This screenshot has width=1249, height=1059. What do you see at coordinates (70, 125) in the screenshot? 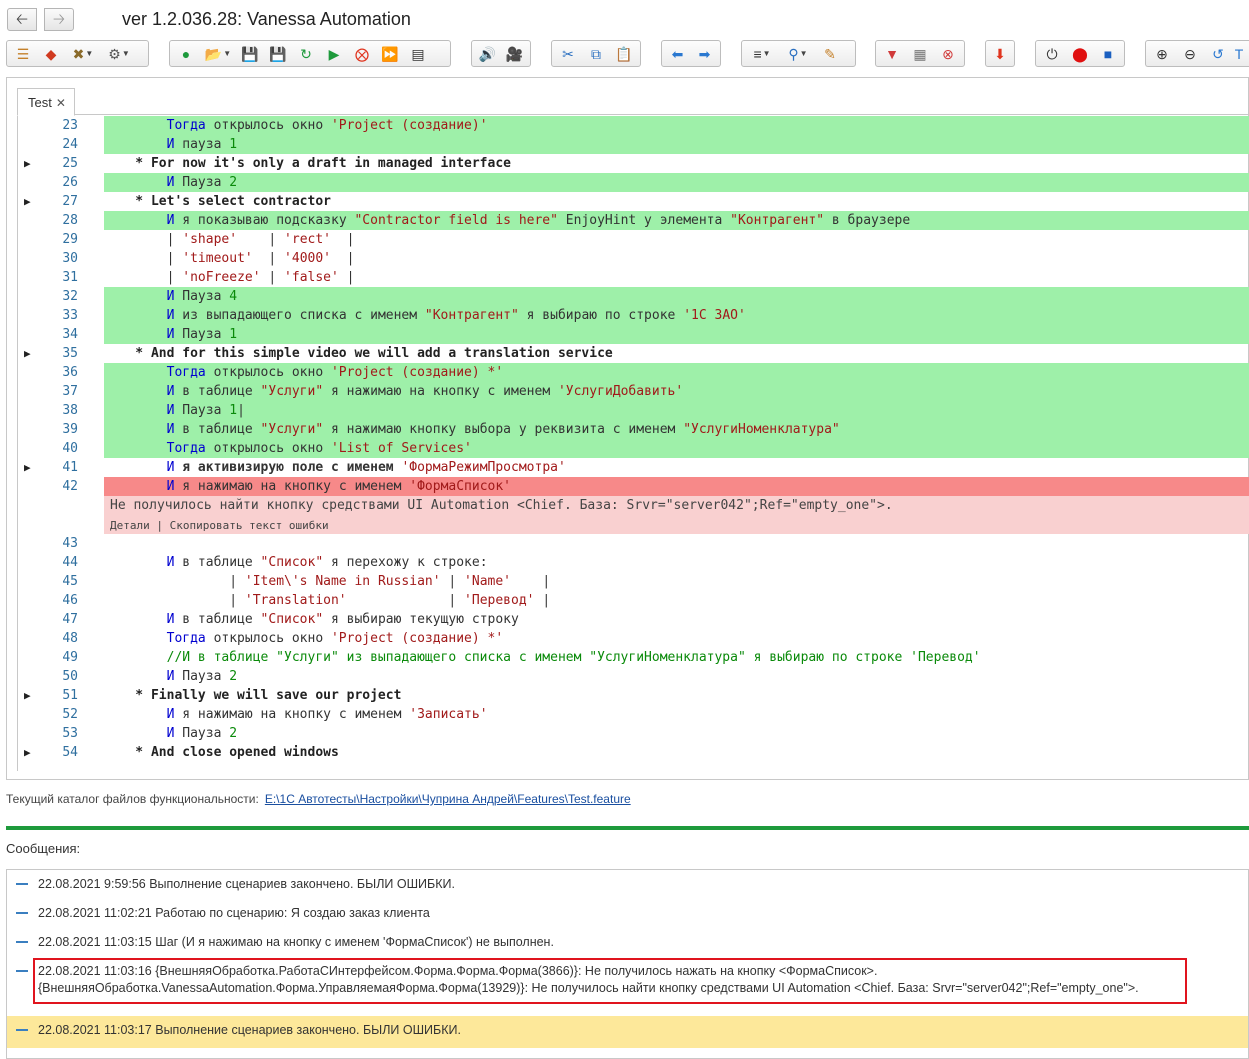
I see `line-number: 23` at bounding box center [70, 125].